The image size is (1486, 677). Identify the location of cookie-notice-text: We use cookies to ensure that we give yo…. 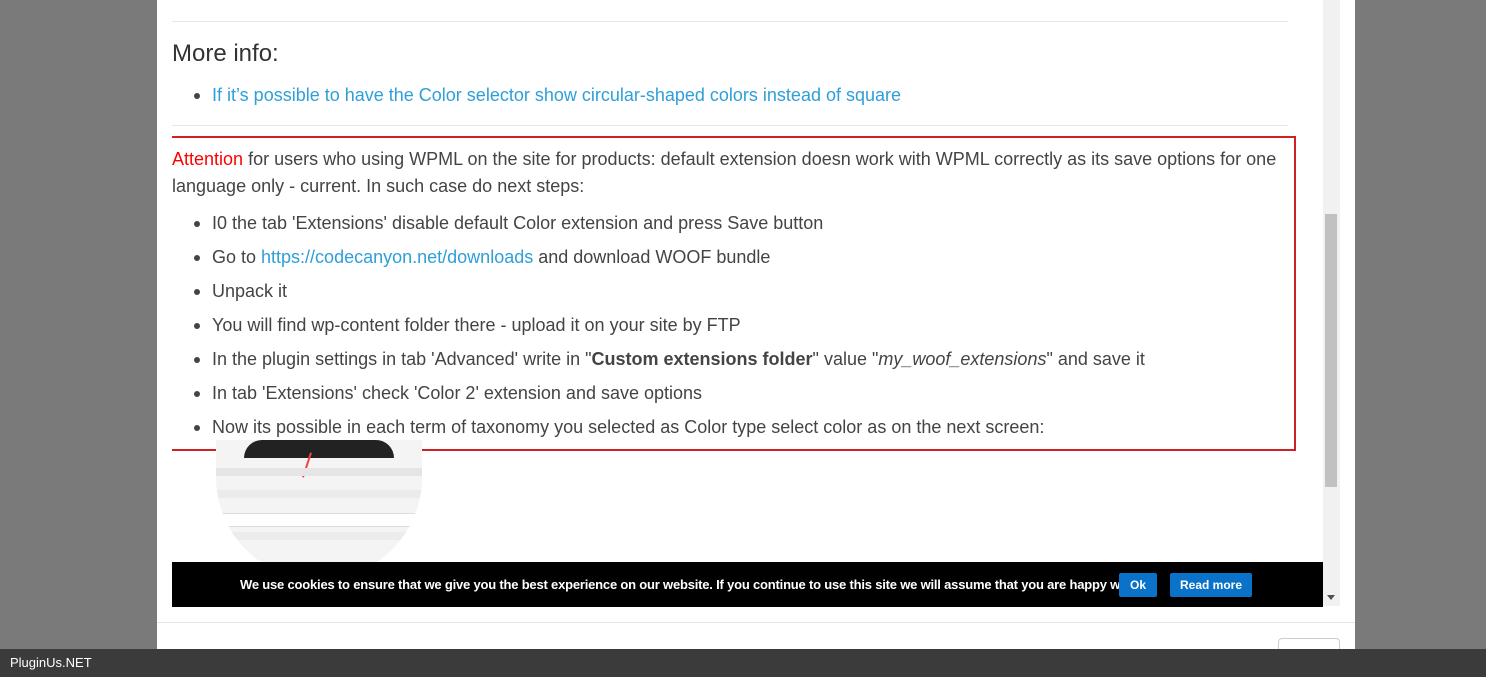
(695, 584).